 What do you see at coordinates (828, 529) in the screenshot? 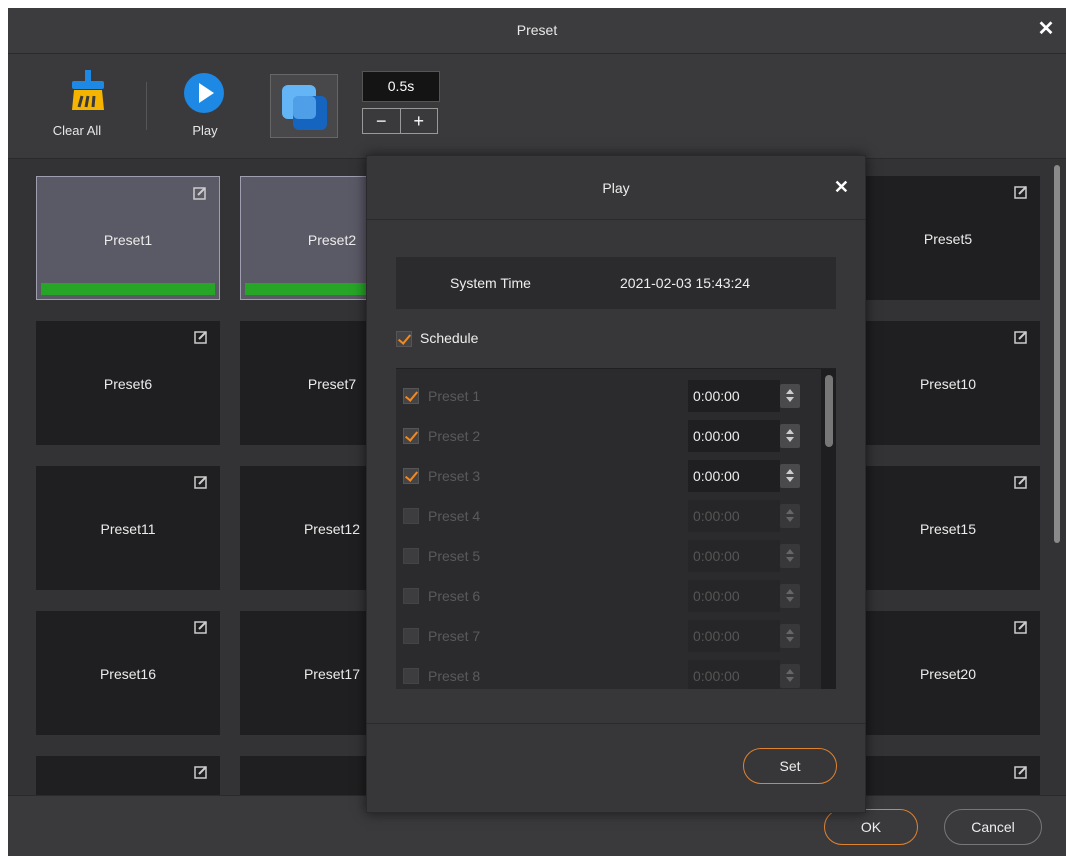
I see `list-scrollbar` at bounding box center [828, 529].